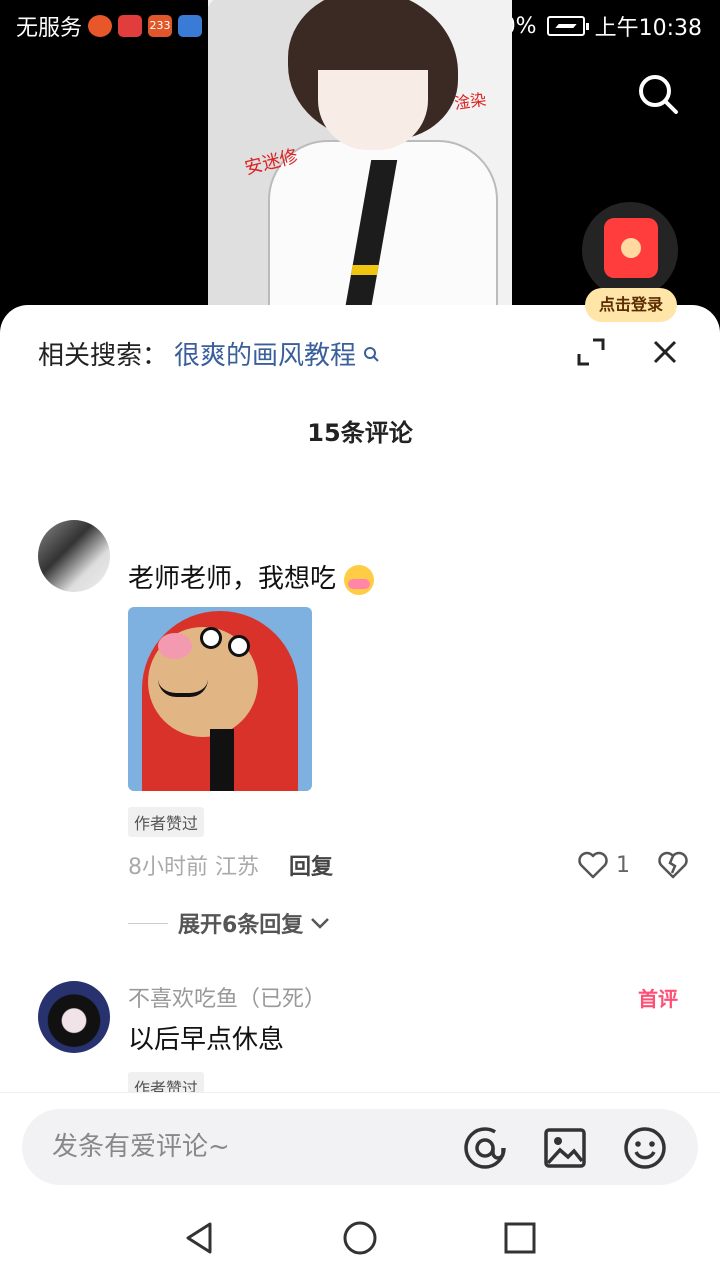 The width and height of the screenshot is (720, 1280). What do you see at coordinates (166, 822) in the screenshot?
I see `author-liked-badge: 作者赞过` at bounding box center [166, 822].